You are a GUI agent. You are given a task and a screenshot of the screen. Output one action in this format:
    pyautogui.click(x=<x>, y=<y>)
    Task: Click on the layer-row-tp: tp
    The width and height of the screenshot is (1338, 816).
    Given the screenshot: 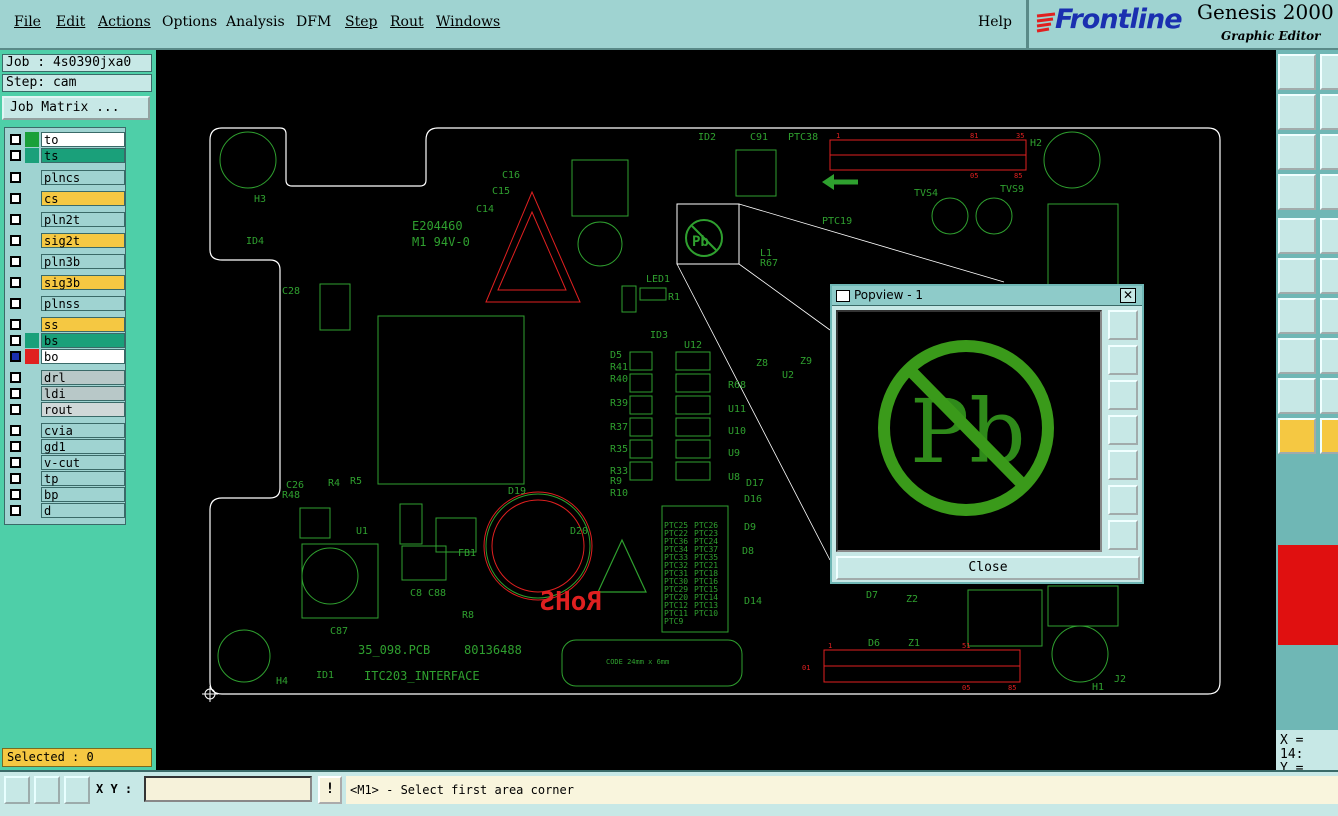 What is the action you would take?
    pyautogui.click(x=66, y=478)
    